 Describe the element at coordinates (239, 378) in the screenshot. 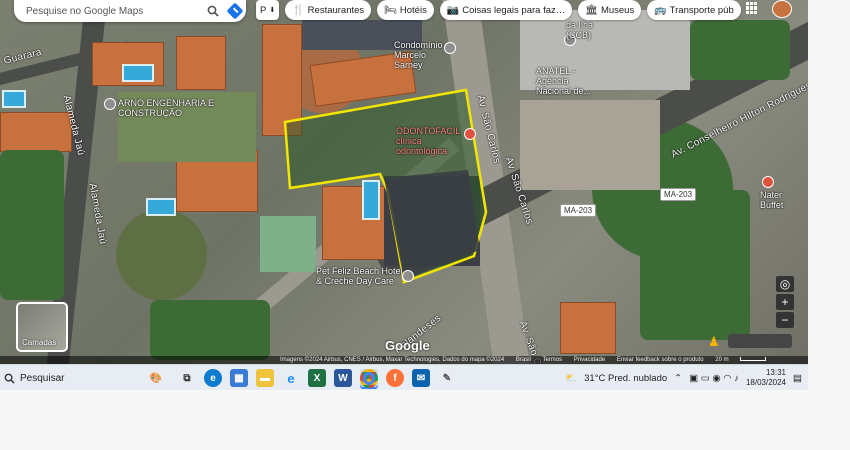

I see `store-icon: ▦` at that location.